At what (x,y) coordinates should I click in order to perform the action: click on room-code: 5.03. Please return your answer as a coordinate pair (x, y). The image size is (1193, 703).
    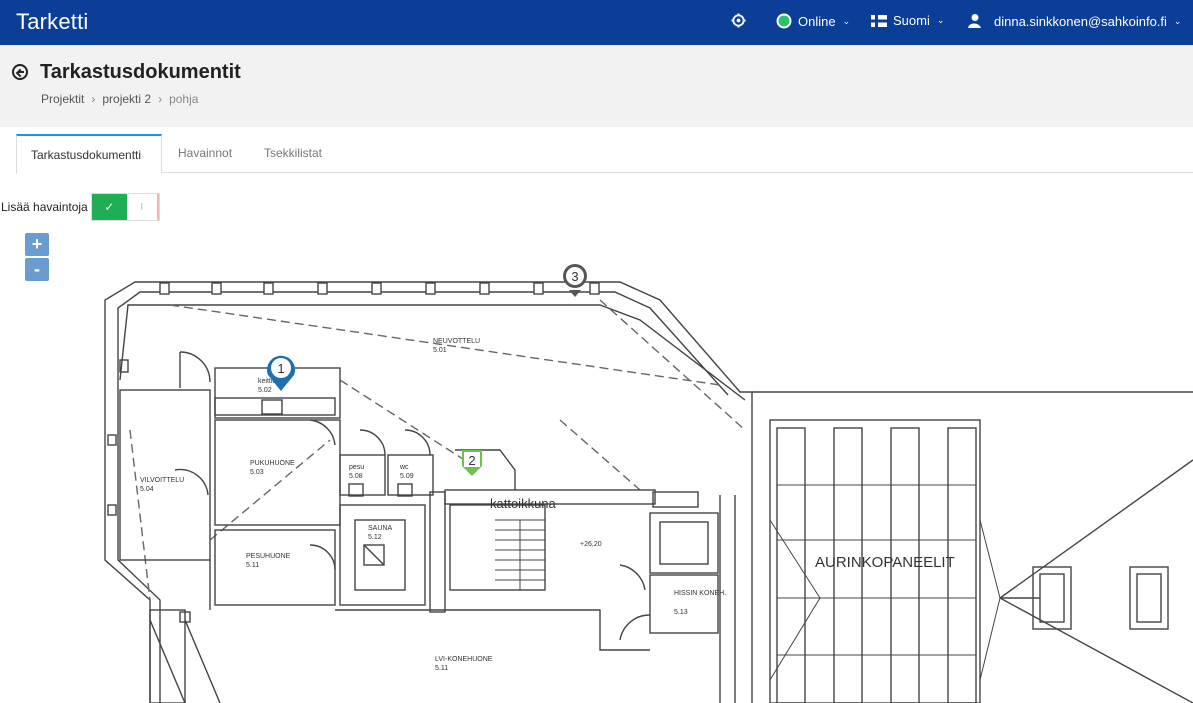
    Looking at the image, I should click on (257, 472).